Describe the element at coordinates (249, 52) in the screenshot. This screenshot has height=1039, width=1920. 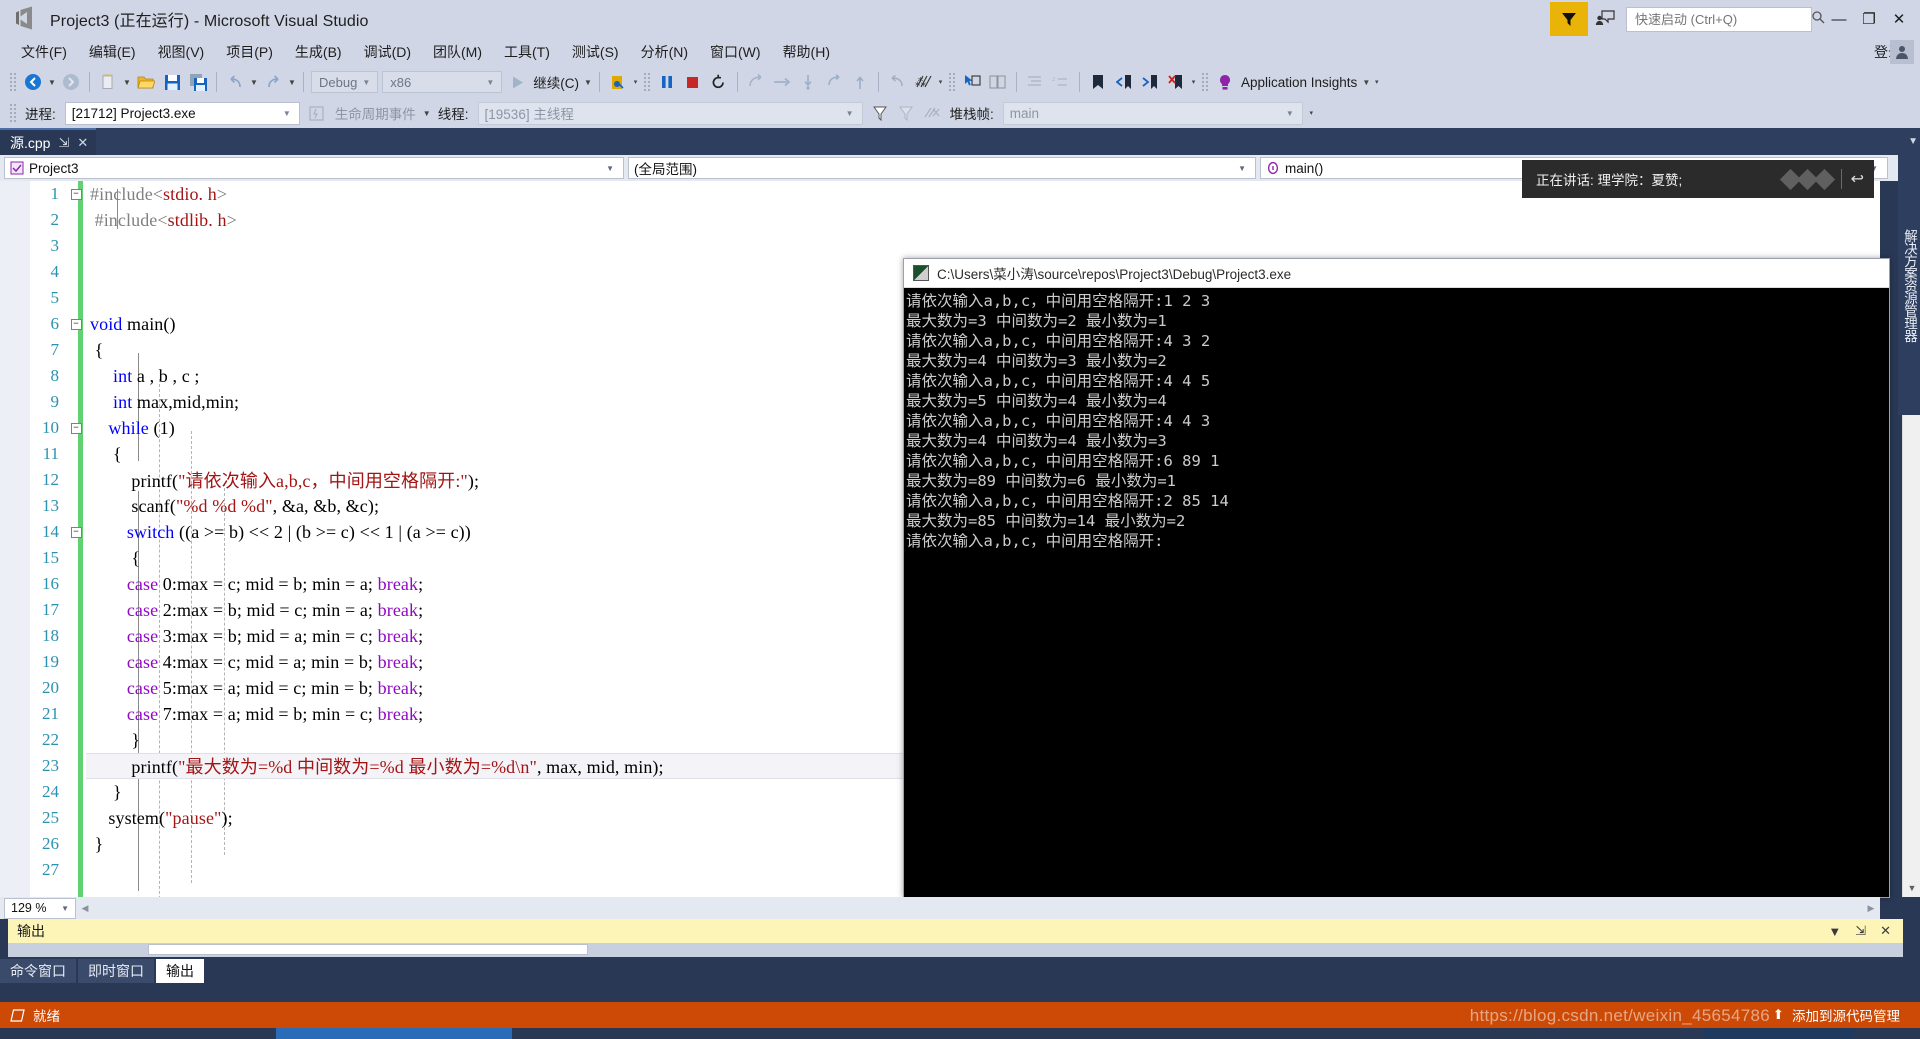
I see `menu-project: 项目(P)` at that location.